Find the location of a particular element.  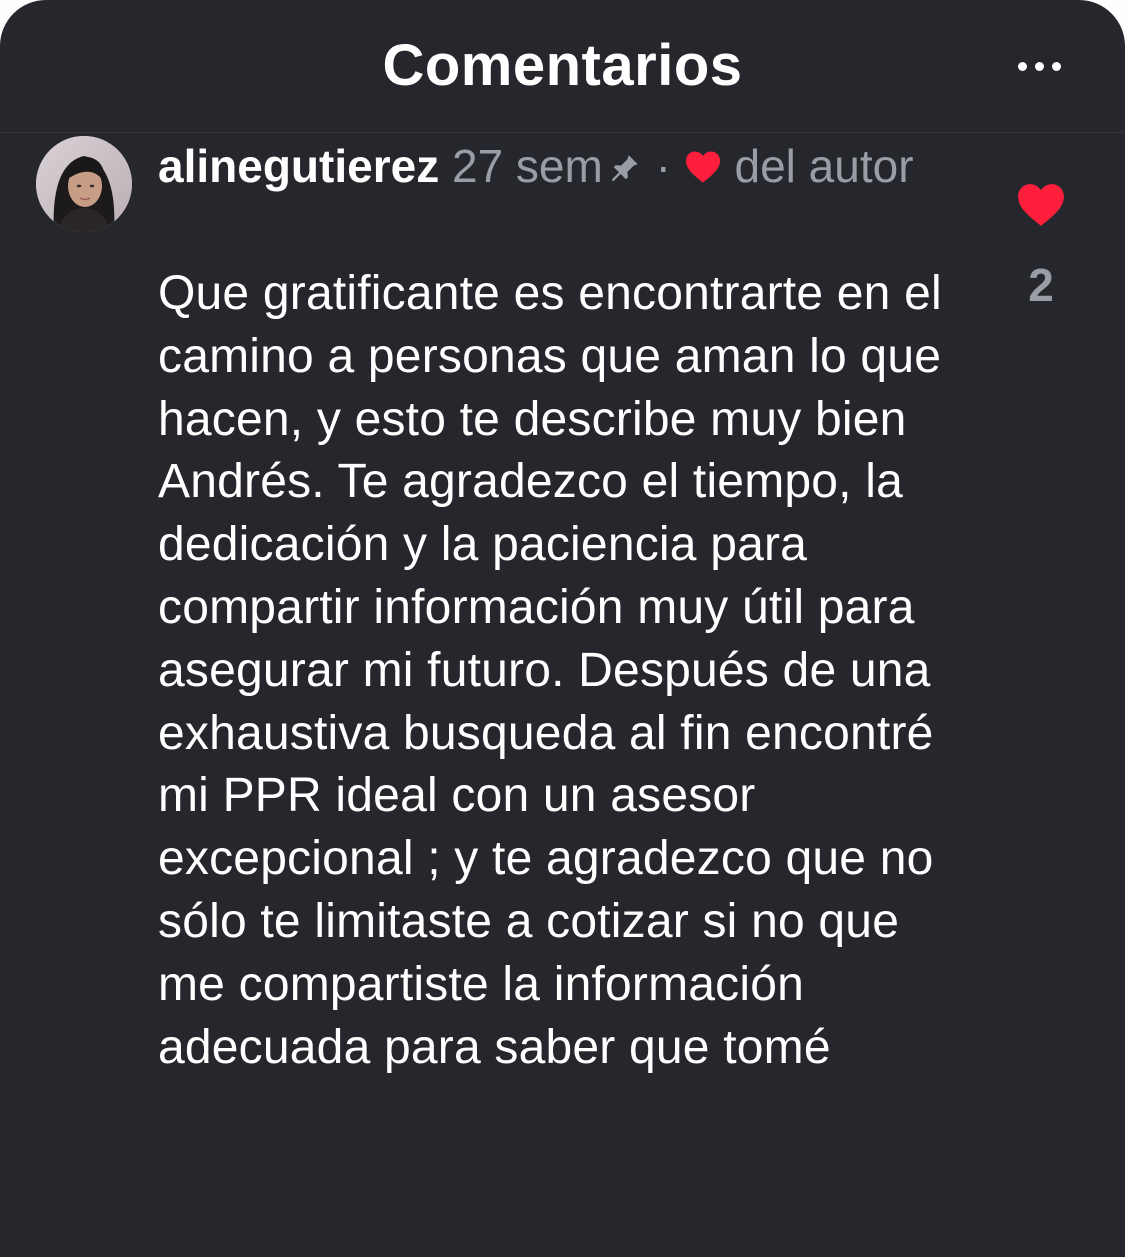

comment-username: alinegutierez is located at coordinates (298, 166).